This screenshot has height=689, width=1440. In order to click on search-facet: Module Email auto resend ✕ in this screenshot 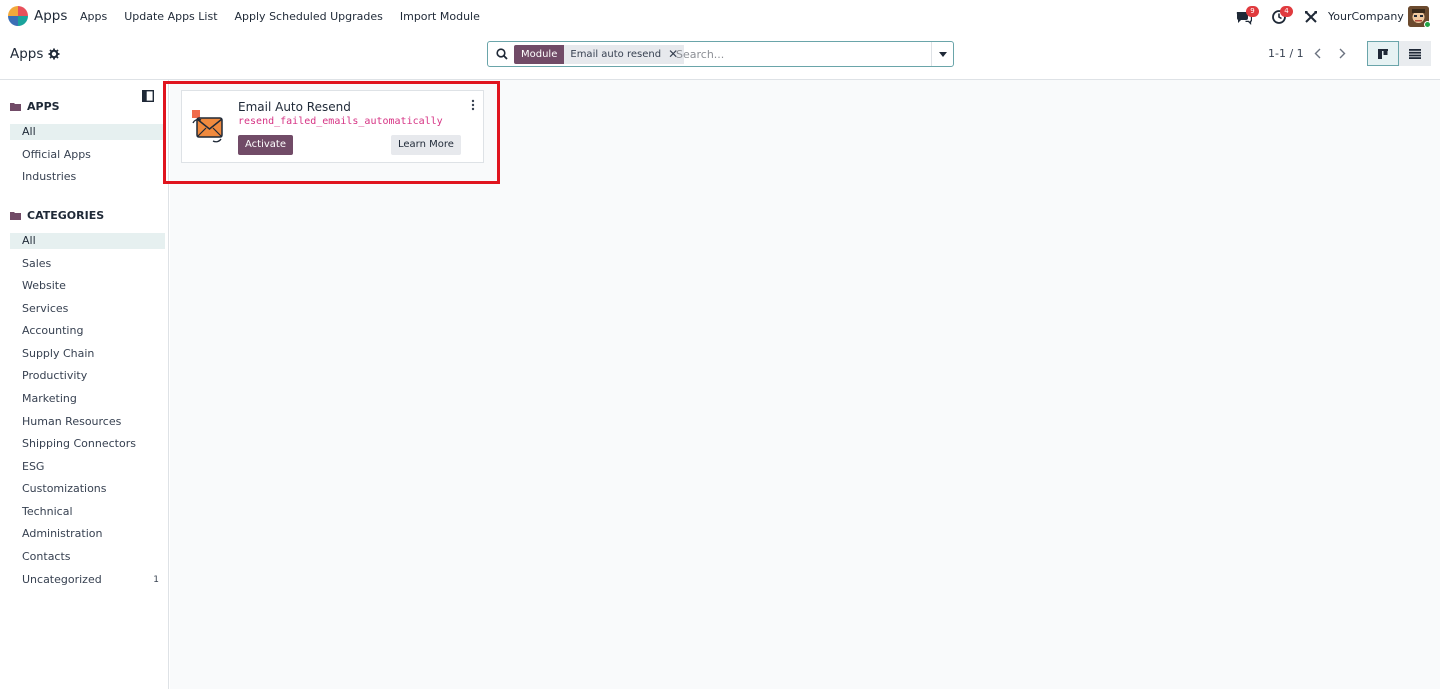, I will do `click(599, 54)`.